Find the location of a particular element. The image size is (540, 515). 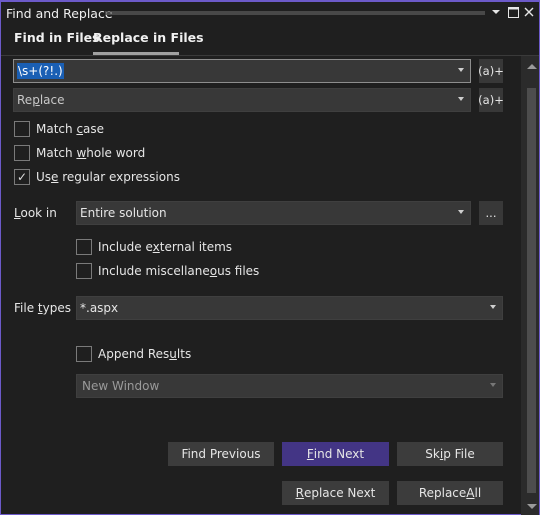

append-results-label: Append Results is located at coordinates (144, 354).